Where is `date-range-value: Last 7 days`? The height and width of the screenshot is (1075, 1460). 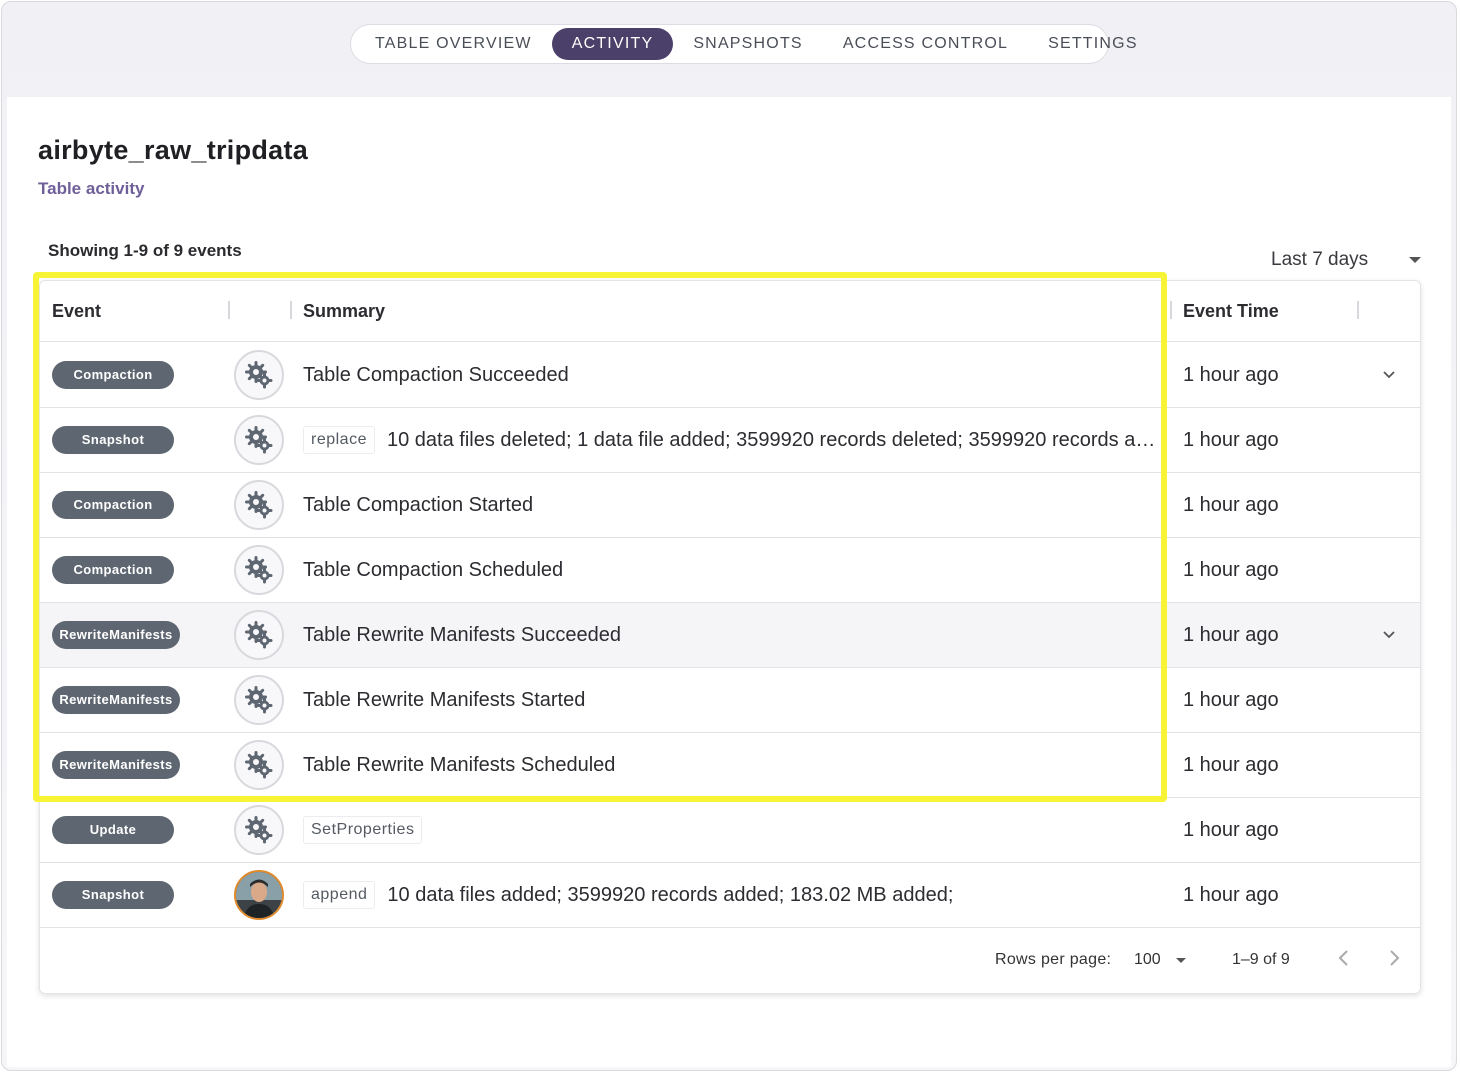
date-range-value: Last 7 days is located at coordinates (1320, 259).